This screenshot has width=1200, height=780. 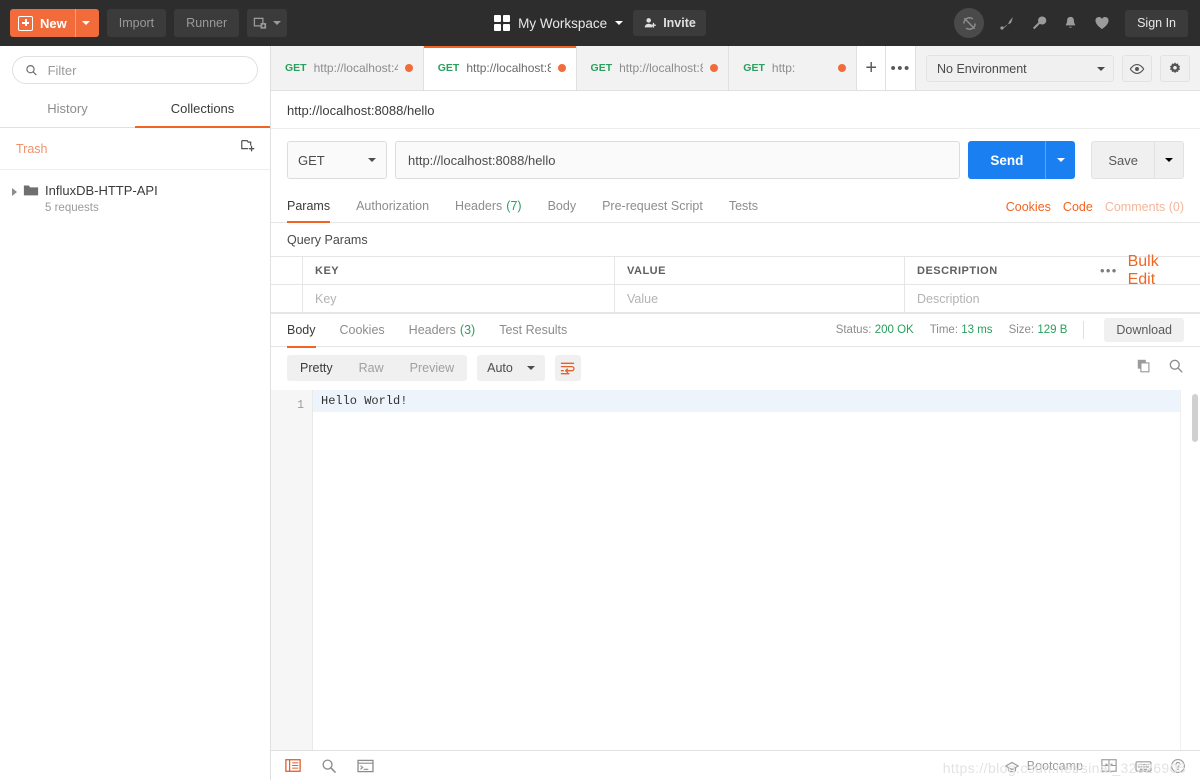 I want to click on request-tab-1: GET http://localhost:4242, so click(x=347, y=68).